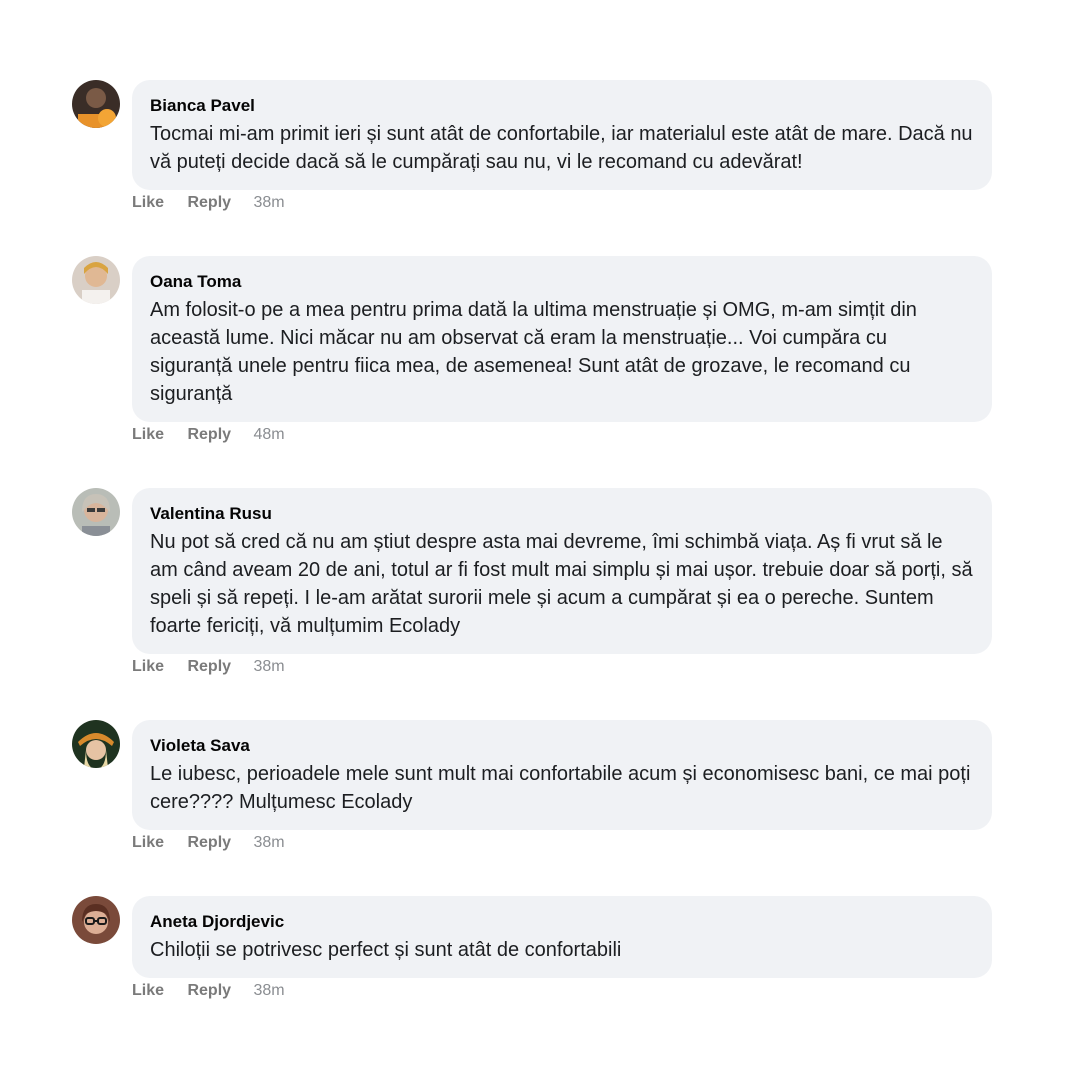  I want to click on comment-timestamp: 48m, so click(269, 434).